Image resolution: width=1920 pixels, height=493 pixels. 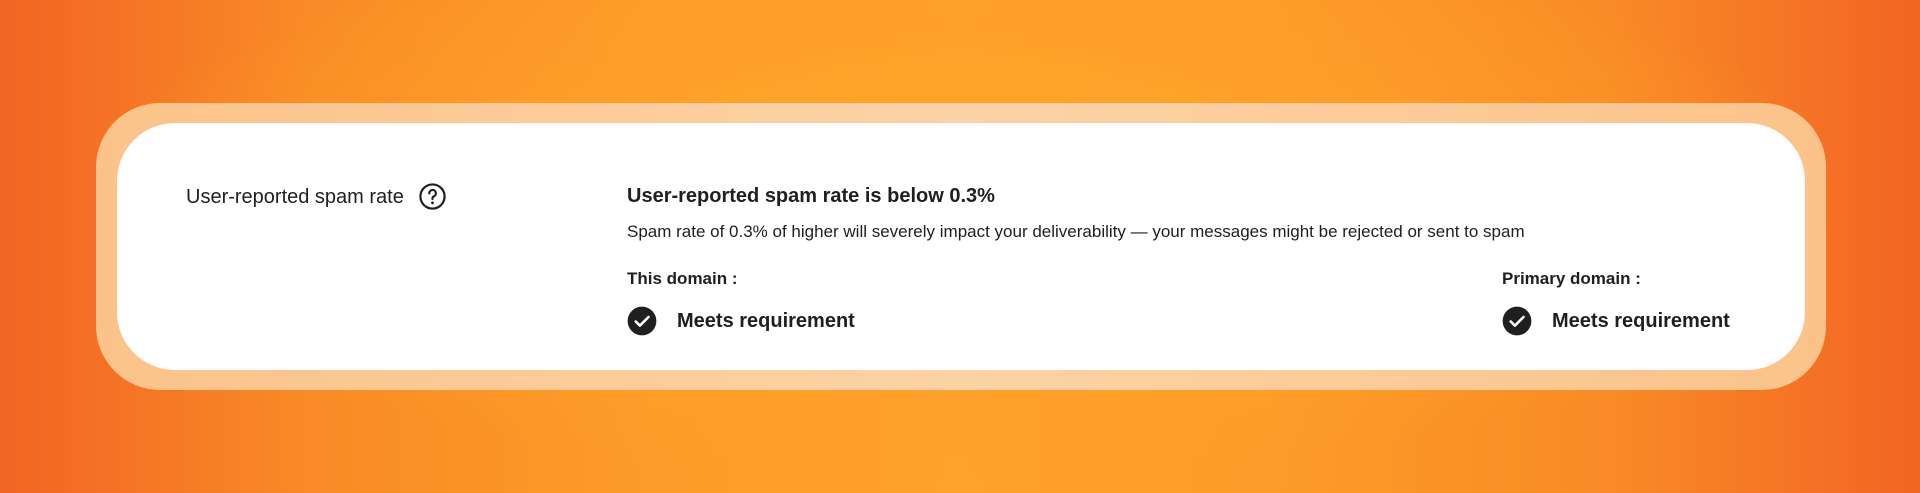 I want to click on metric-label: User-reported spam rate, so click(x=295, y=196).